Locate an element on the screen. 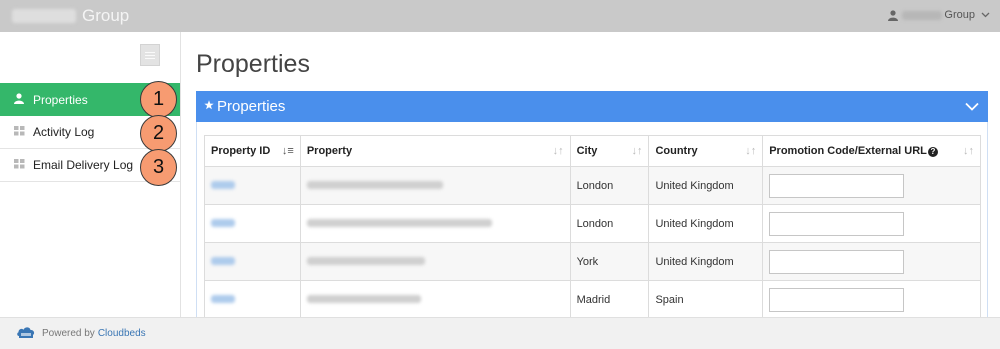 This screenshot has width=1000, height=349. panel-title: Properties is located at coordinates (251, 106).